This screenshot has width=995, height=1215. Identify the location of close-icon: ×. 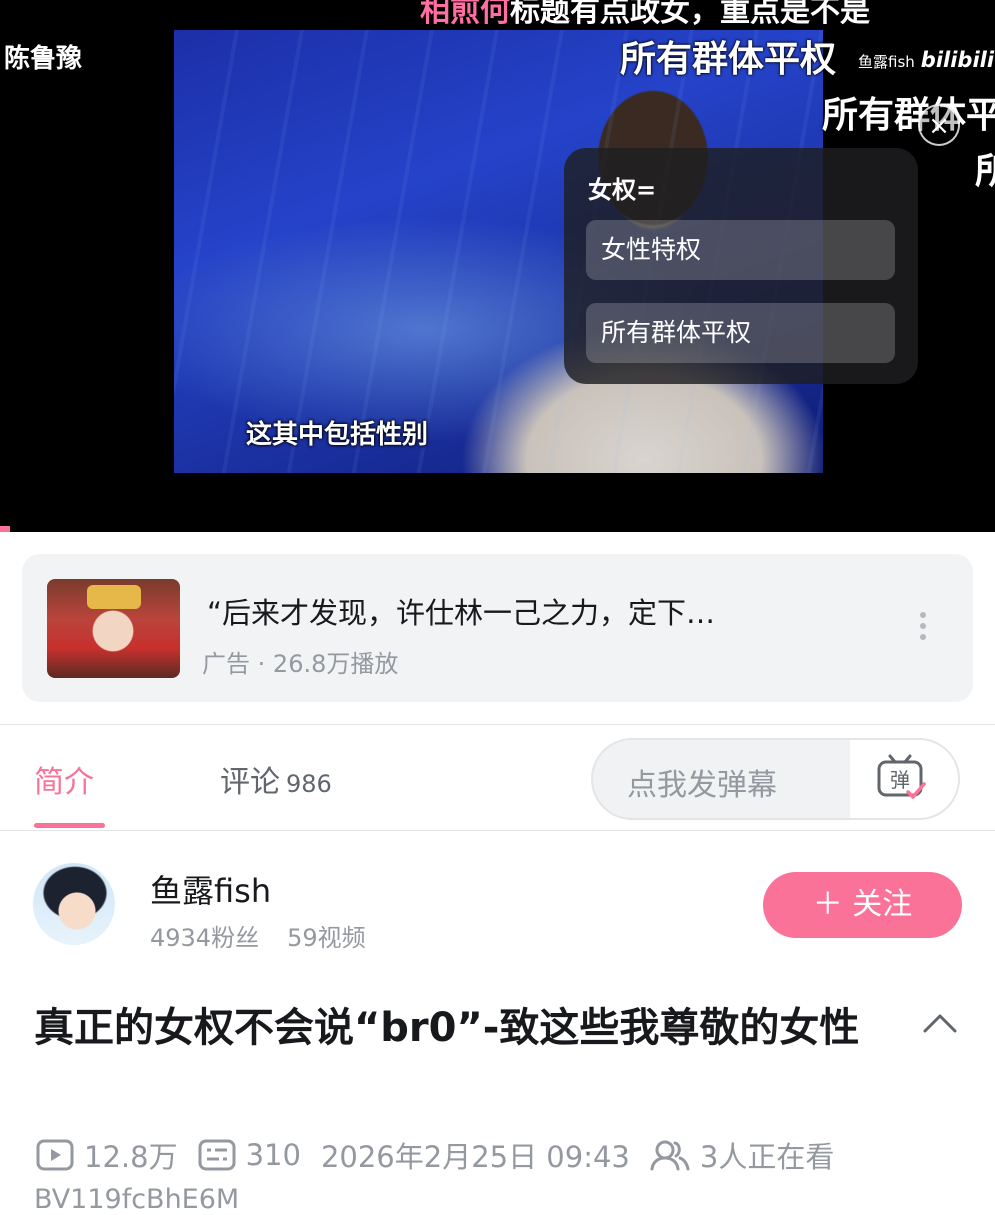
(939, 125).